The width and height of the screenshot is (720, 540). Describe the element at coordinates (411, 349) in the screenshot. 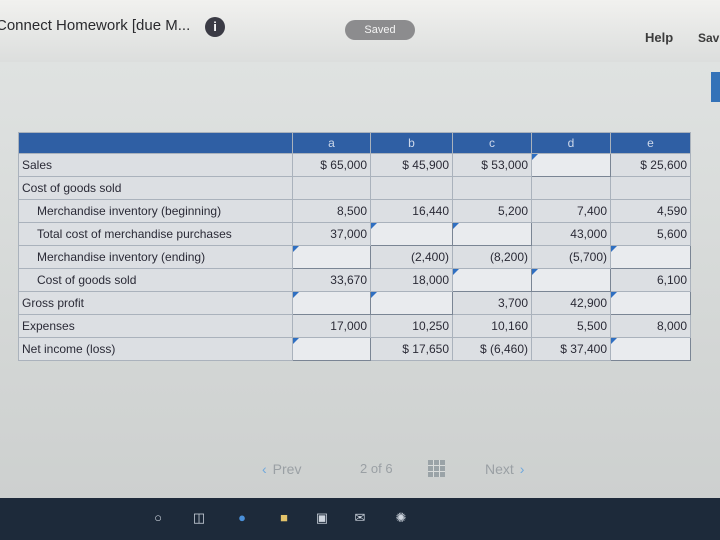

I see `table-cell: $ 17,650` at that location.